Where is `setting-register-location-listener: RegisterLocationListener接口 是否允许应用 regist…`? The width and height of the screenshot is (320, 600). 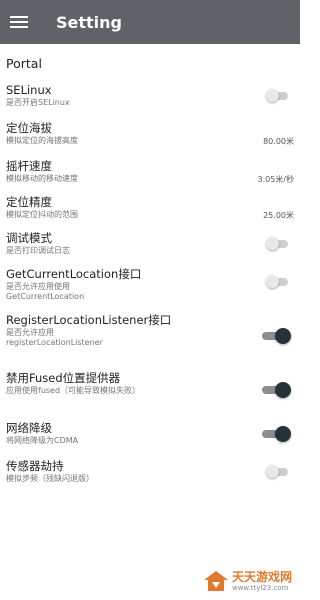
setting-register-location-listener: RegisterLocationListener接口 是否允许应用 regist… is located at coordinates (150, 336).